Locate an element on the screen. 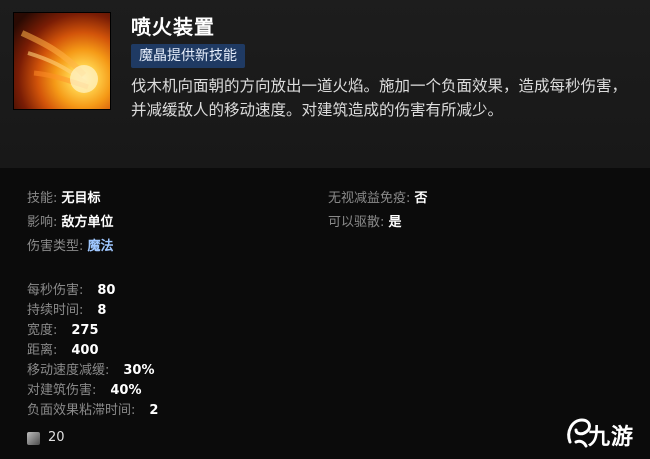 The height and width of the screenshot is (459, 650). stat-label: 移动速度减缓: is located at coordinates (68, 370).